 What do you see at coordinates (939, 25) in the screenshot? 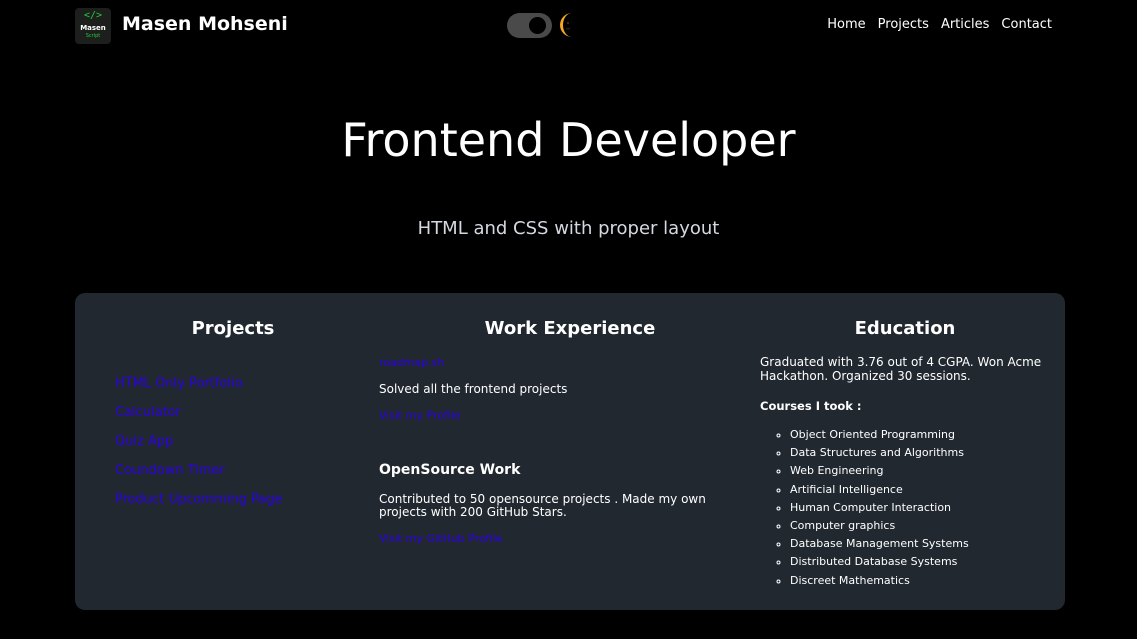
I see `main-nav: Home Projects Articles Contact` at bounding box center [939, 25].